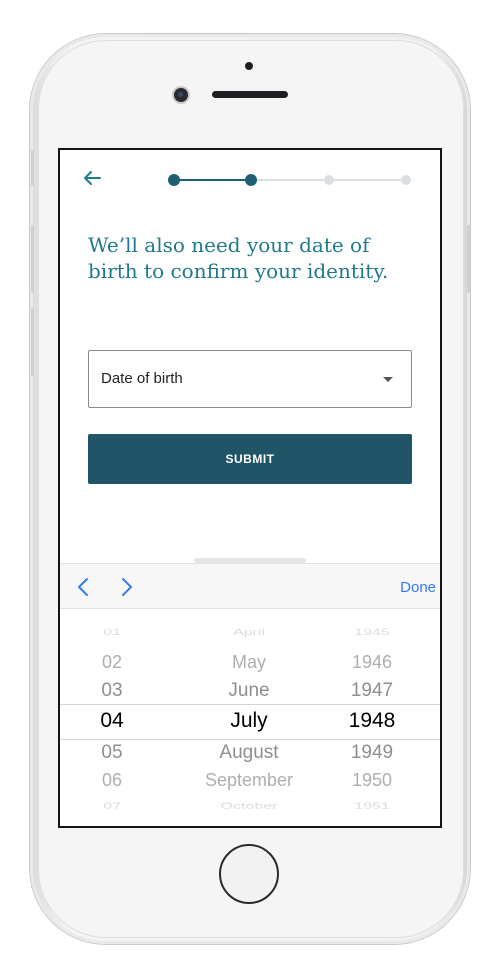 Image resolution: width=500 pixels, height=977 pixels. What do you see at coordinates (418, 587) in the screenshot?
I see `done-button: Done` at bounding box center [418, 587].